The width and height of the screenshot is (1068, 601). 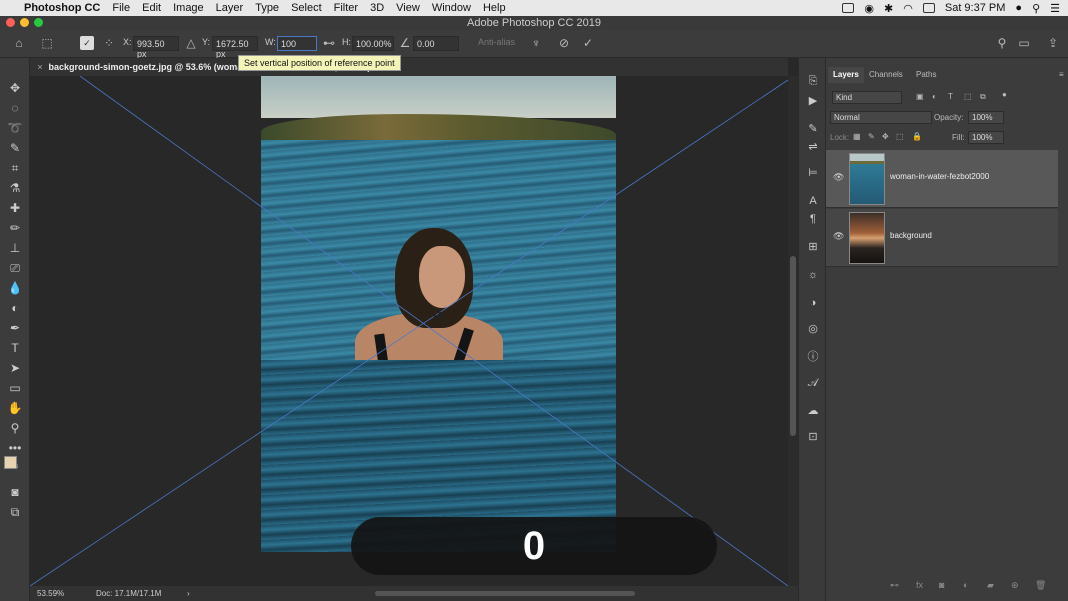 I want to click on fill-field: 100%, so click(x=986, y=137).